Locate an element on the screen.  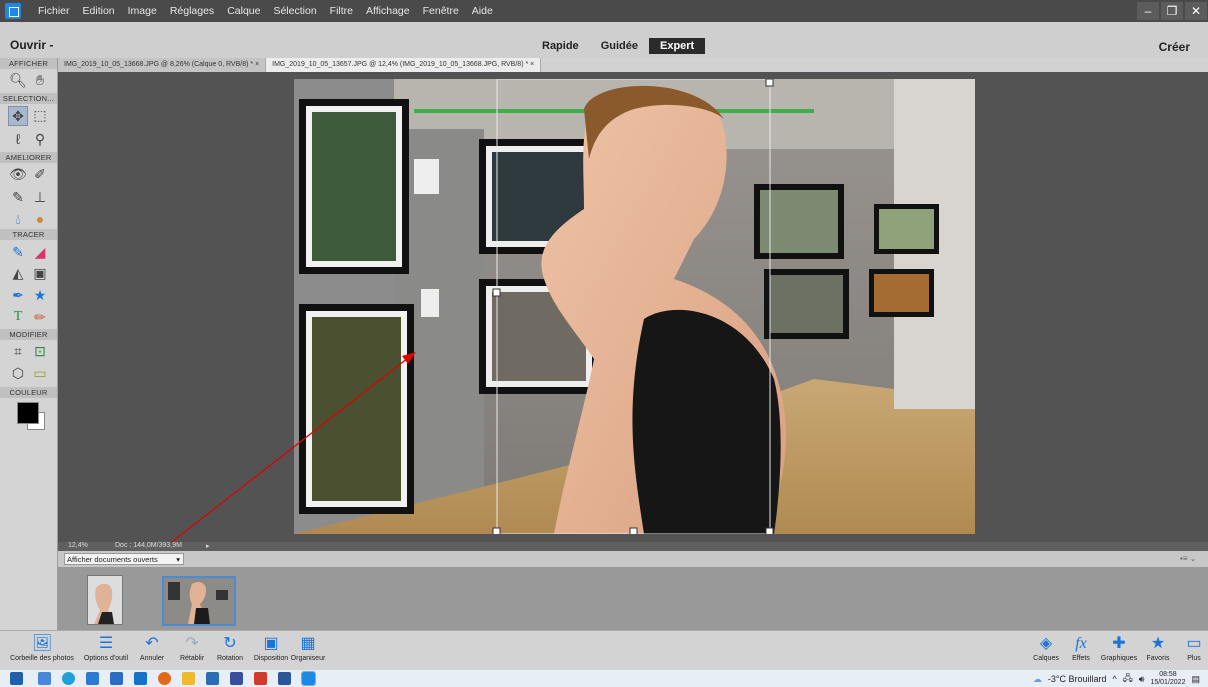
app2-icon is located at coordinates (236, 678).